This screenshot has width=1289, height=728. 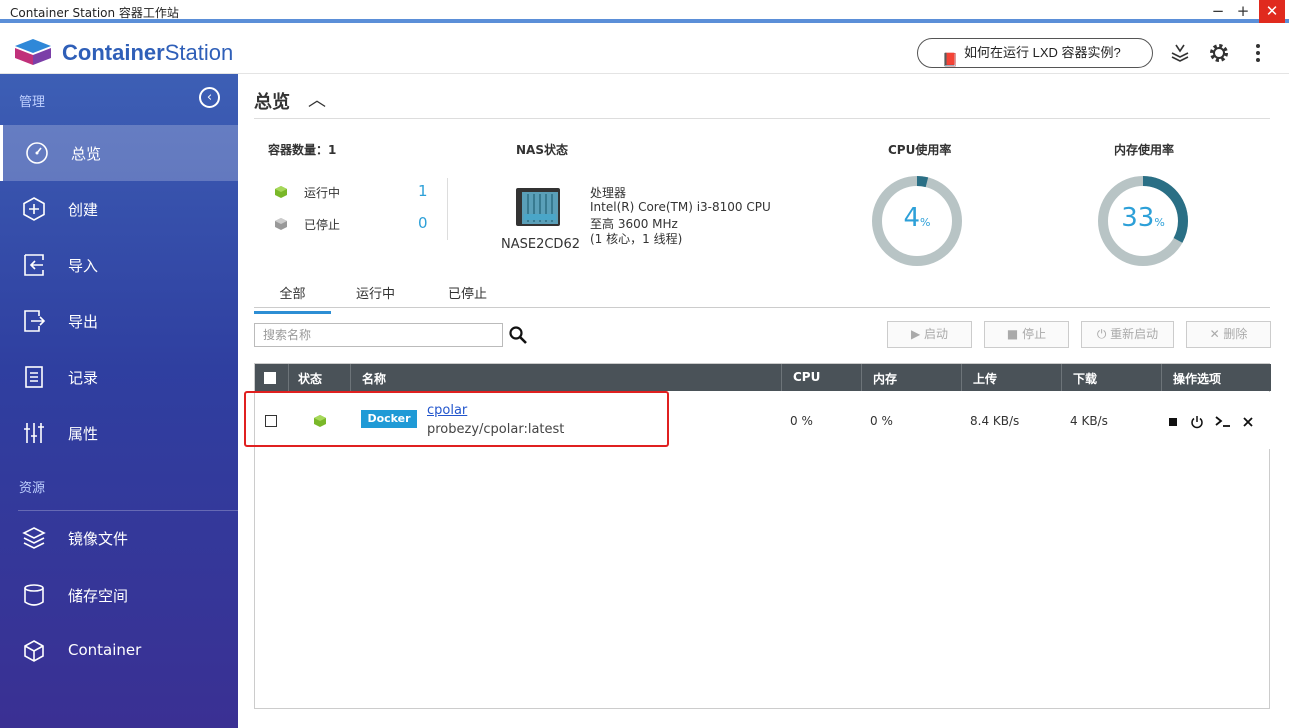 I want to click on sidebar-item-label: 记录, so click(x=83, y=378).